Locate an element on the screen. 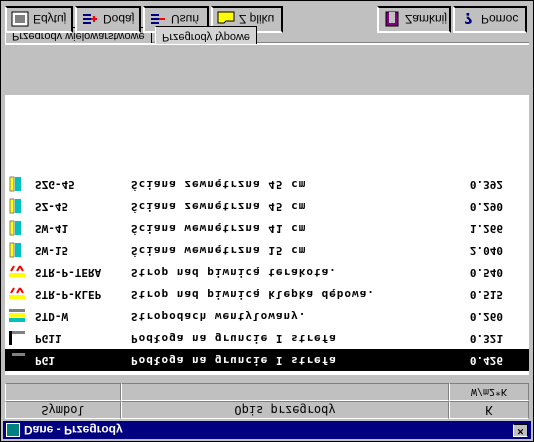  delete-label: Usuń is located at coordinates (185, 19).